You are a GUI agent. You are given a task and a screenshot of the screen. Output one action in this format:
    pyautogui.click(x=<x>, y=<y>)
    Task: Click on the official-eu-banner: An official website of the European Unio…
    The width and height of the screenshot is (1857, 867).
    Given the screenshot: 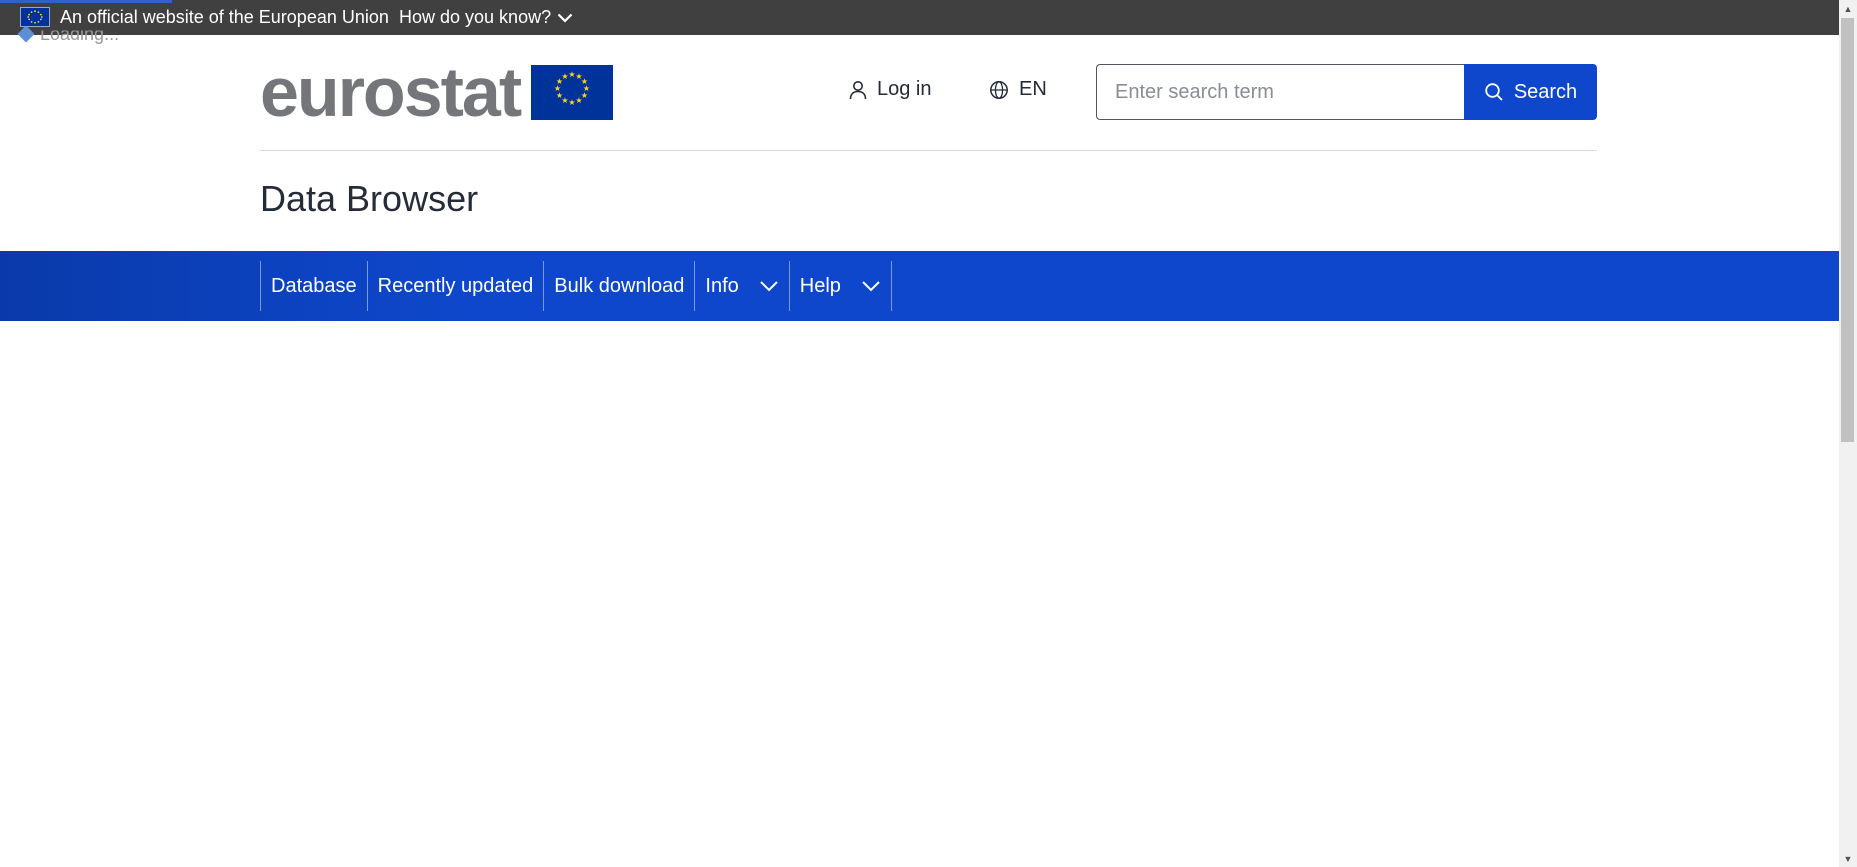 What is the action you would take?
    pyautogui.click(x=919, y=17)
    